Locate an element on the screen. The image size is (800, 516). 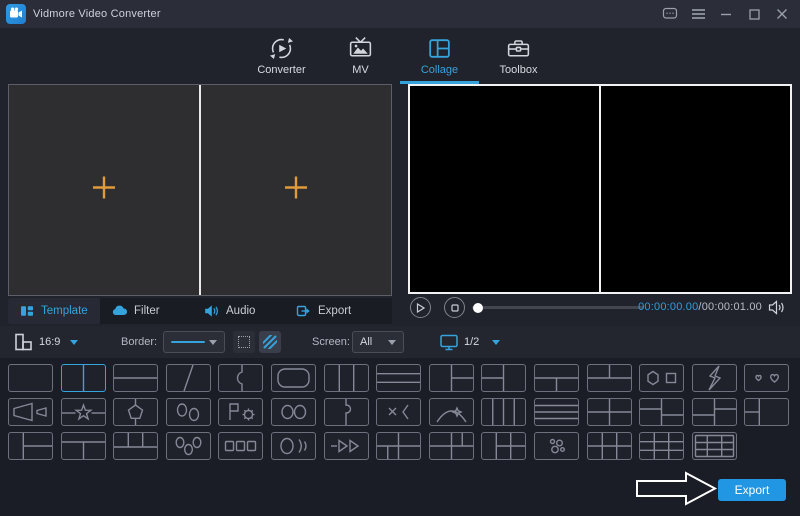
template-megaphone is located at coordinates (30, 412).